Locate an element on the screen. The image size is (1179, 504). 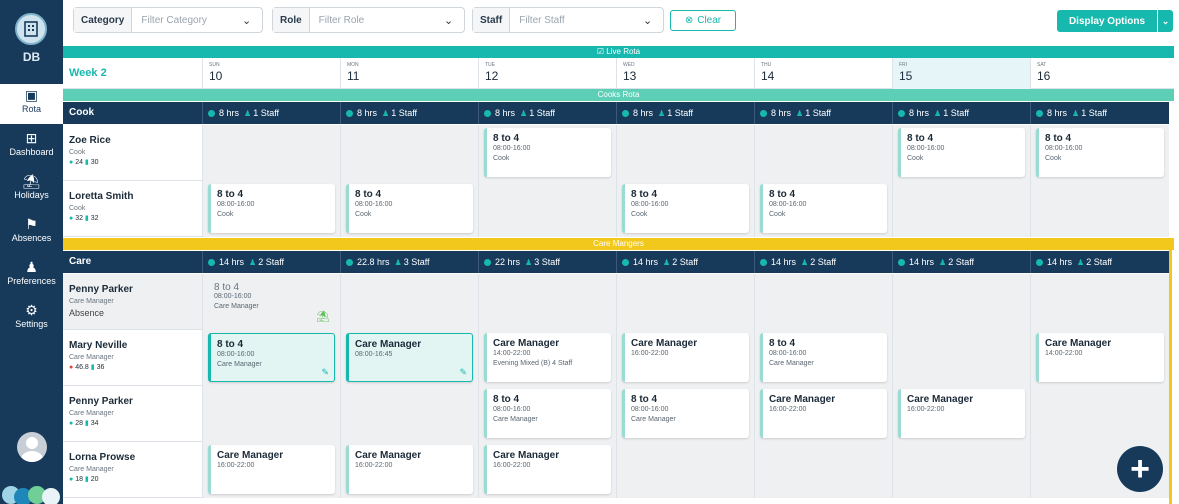
sidebar-item-settings: ⚙ Settings is located at coordinates (31, 319).